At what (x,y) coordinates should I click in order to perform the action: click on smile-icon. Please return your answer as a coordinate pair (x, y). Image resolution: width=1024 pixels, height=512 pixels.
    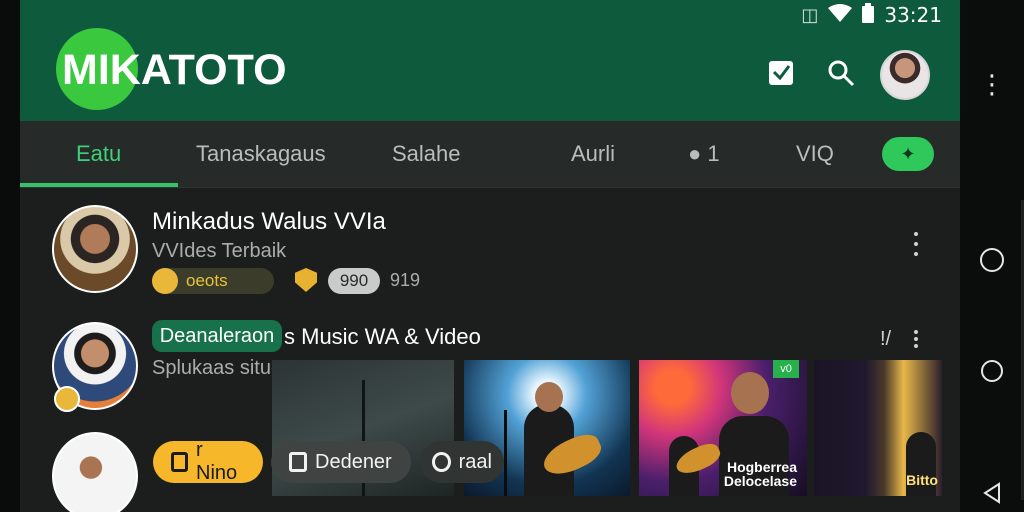
    Looking at the image, I should click on (165, 281).